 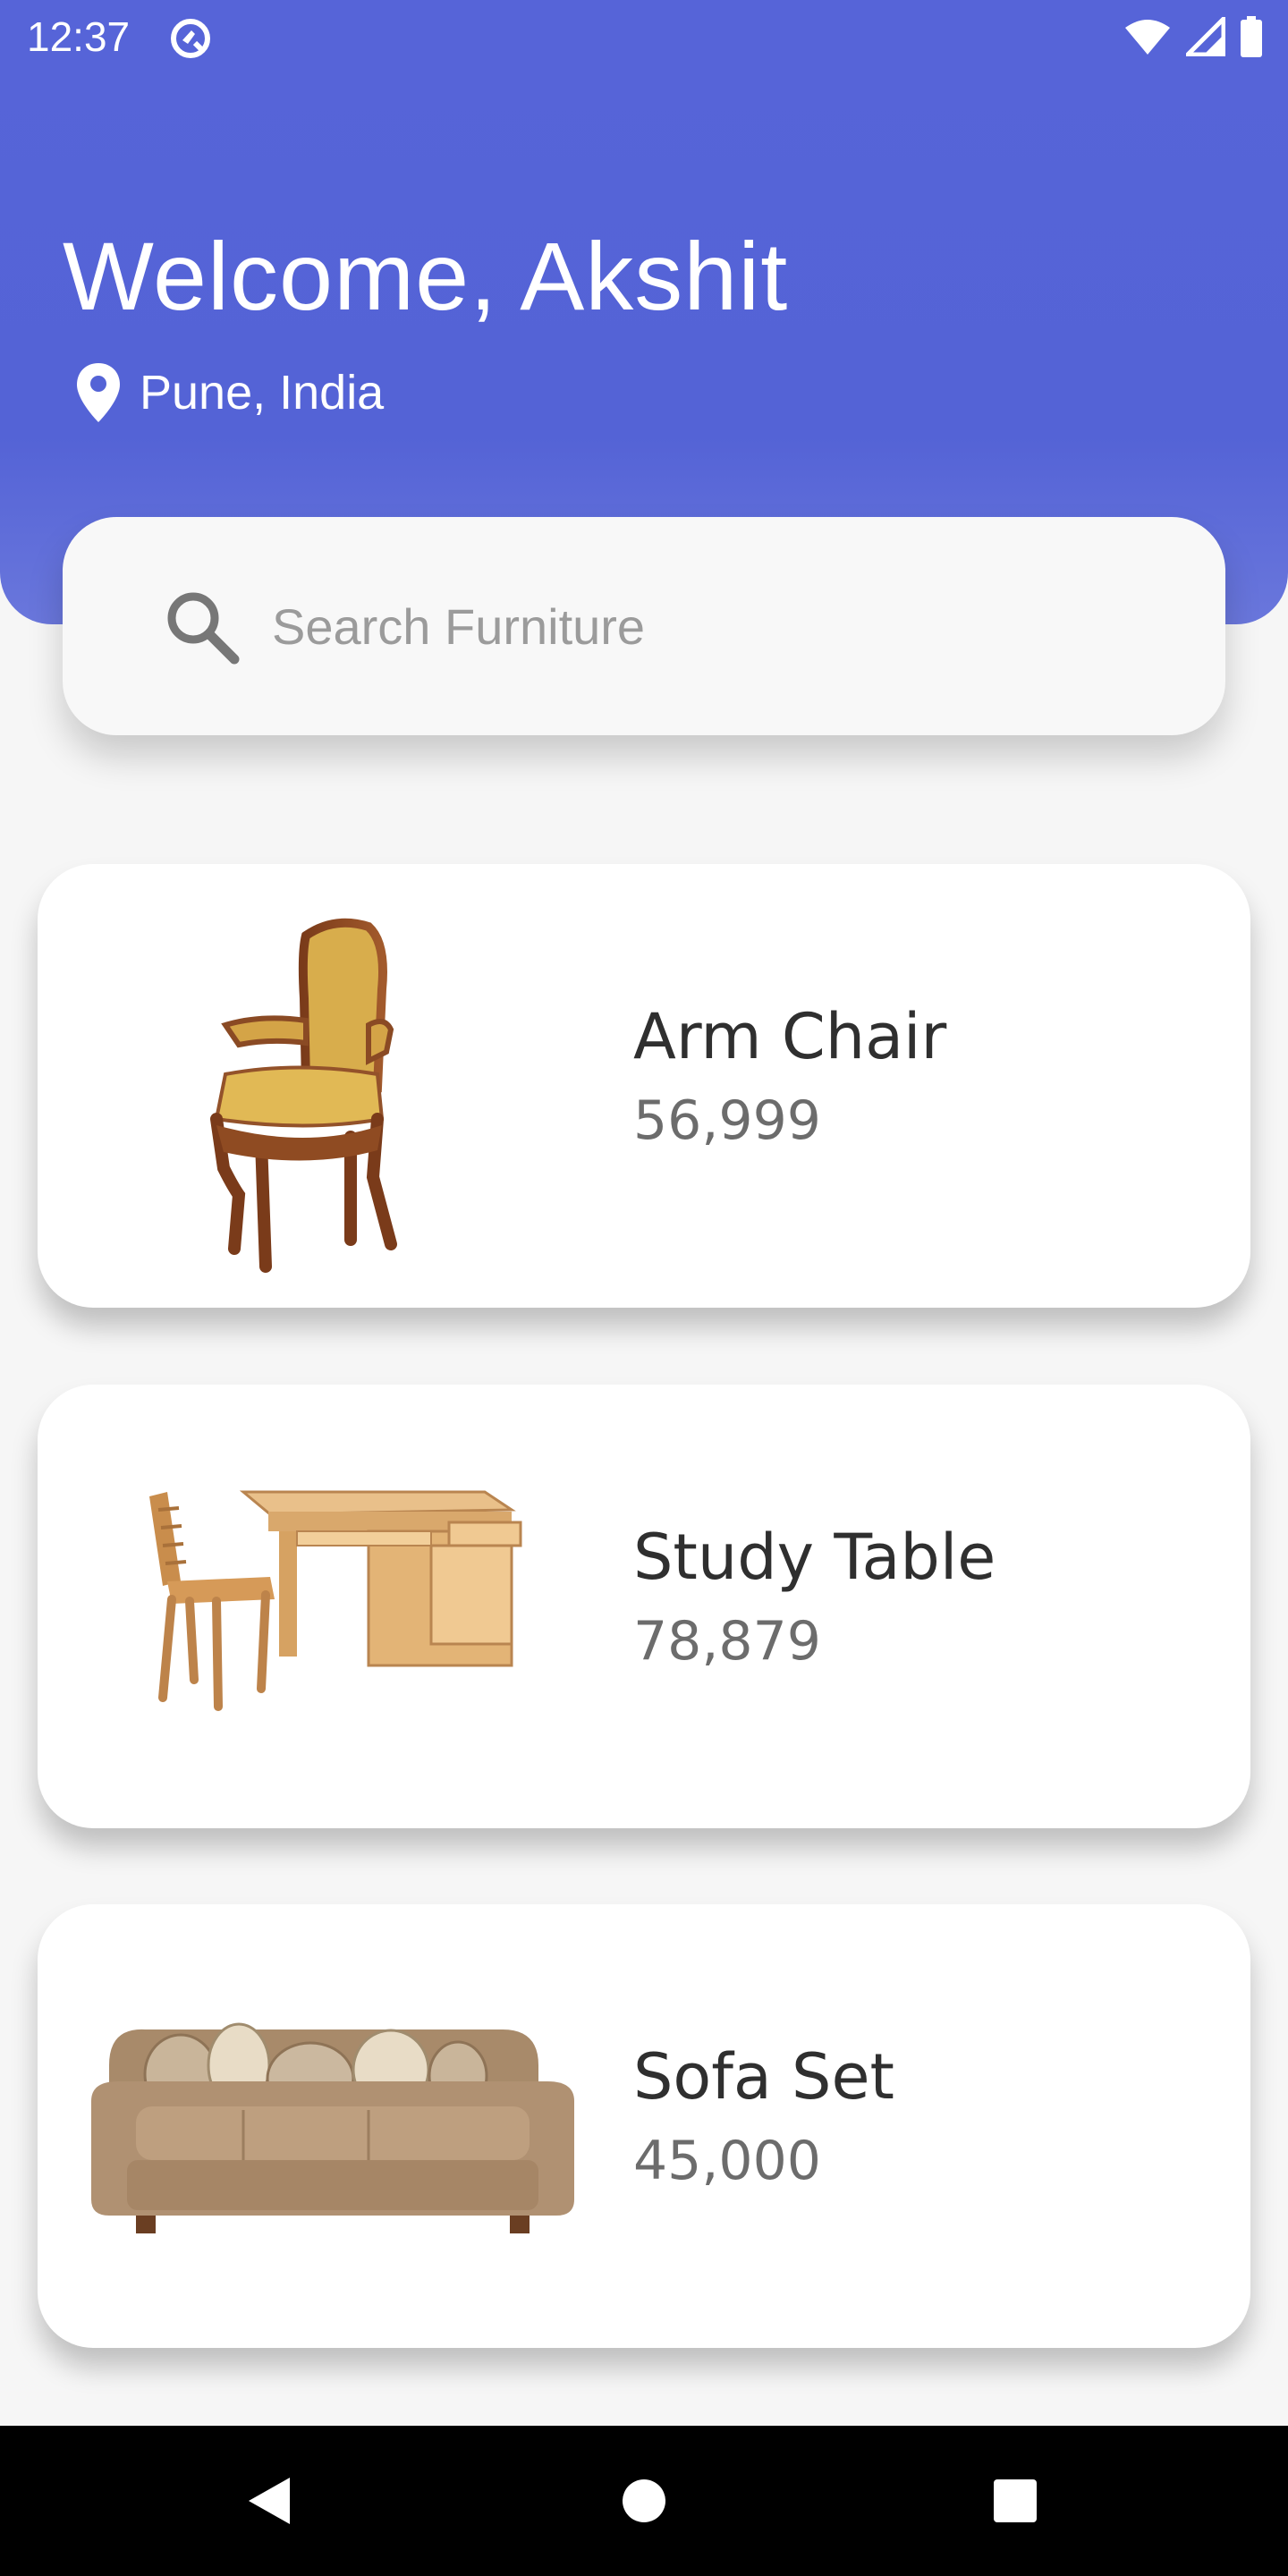 What do you see at coordinates (335, 1600) in the screenshot?
I see `study-table-image` at bounding box center [335, 1600].